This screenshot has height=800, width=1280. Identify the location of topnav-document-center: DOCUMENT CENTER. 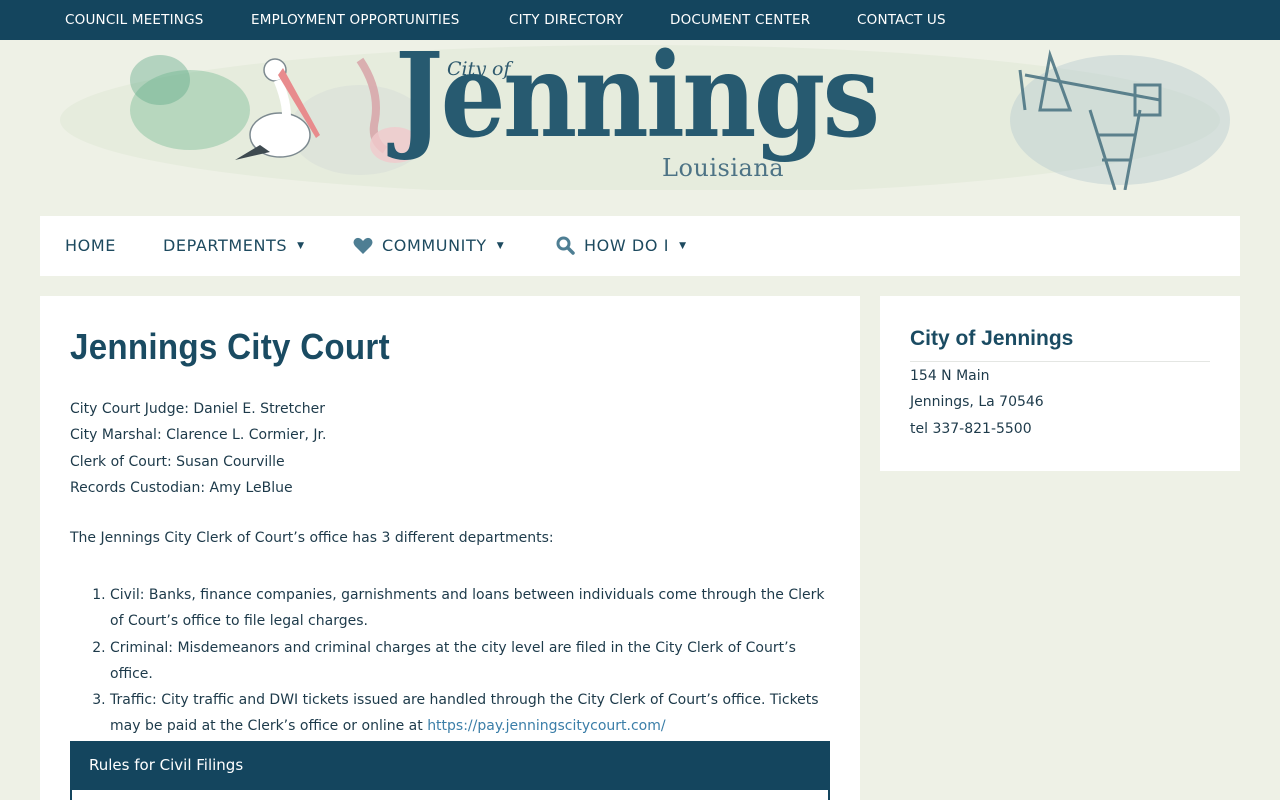
(740, 20).